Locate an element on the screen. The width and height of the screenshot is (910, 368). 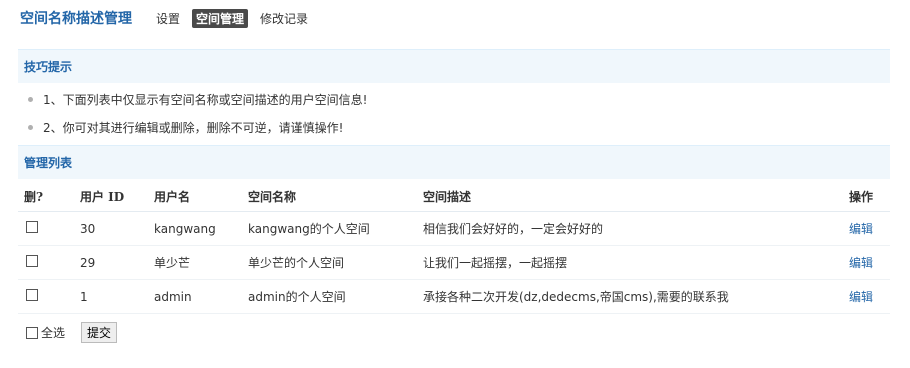
uid-cell: 29 is located at coordinates (88, 262).